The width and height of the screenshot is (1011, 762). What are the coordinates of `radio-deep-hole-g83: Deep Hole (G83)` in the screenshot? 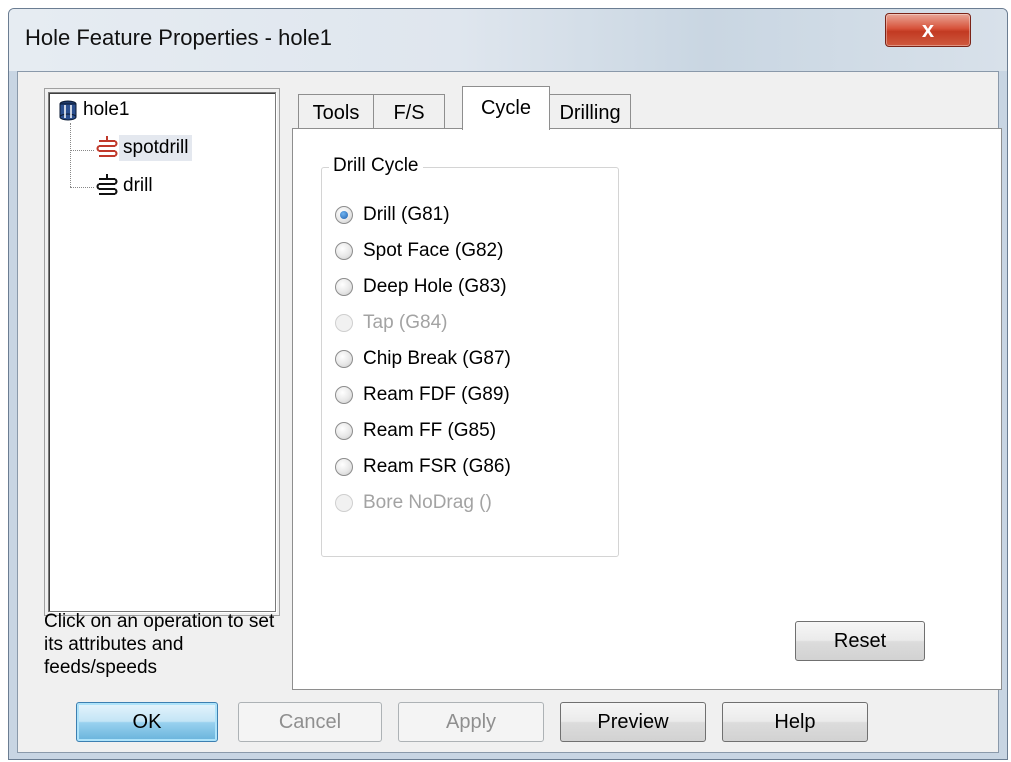 It's located at (421, 287).